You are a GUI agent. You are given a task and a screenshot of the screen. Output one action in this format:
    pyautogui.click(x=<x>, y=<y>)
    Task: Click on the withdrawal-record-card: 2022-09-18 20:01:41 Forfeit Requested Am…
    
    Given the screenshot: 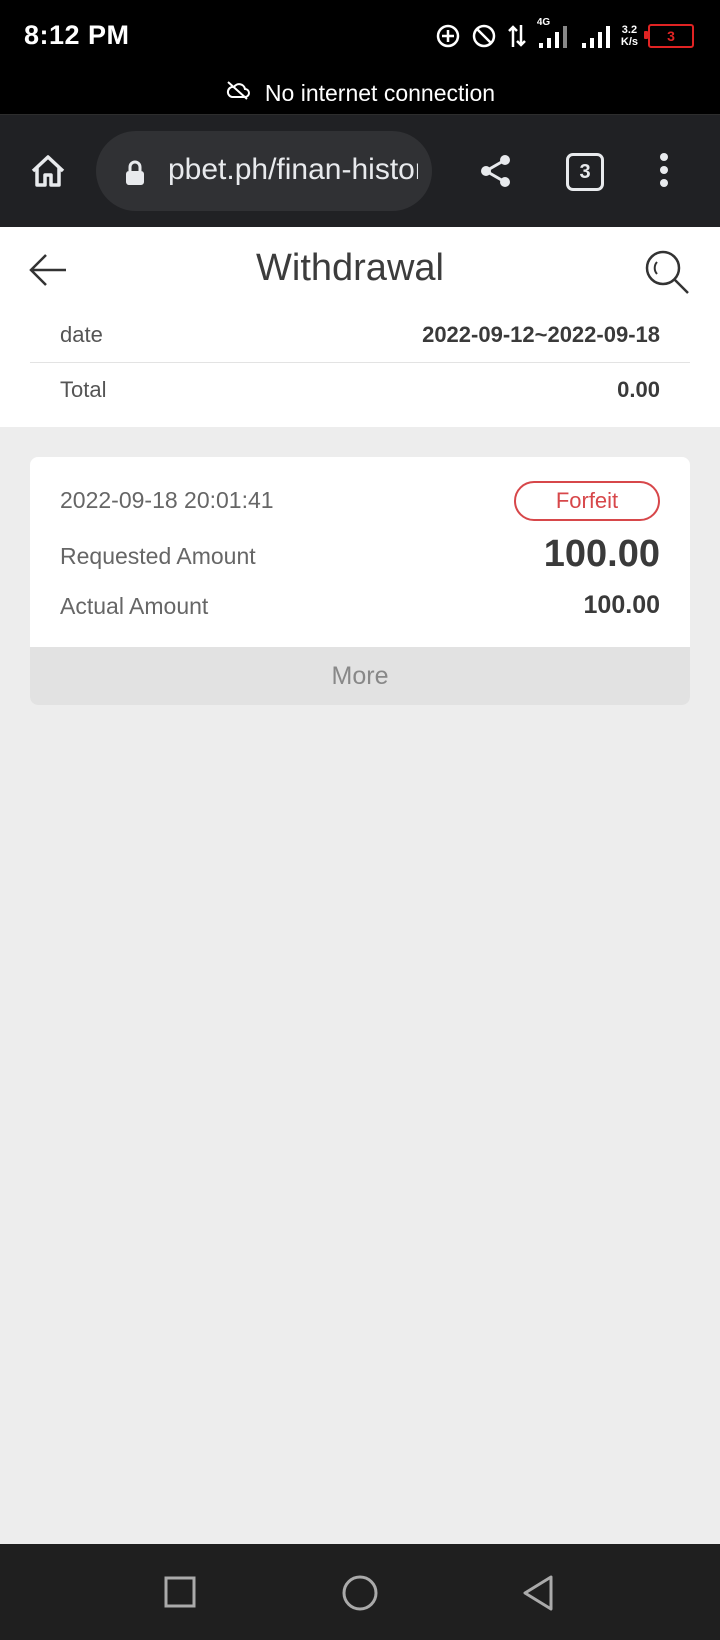 What is the action you would take?
    pyautogui.click(x=360, y=581)
    